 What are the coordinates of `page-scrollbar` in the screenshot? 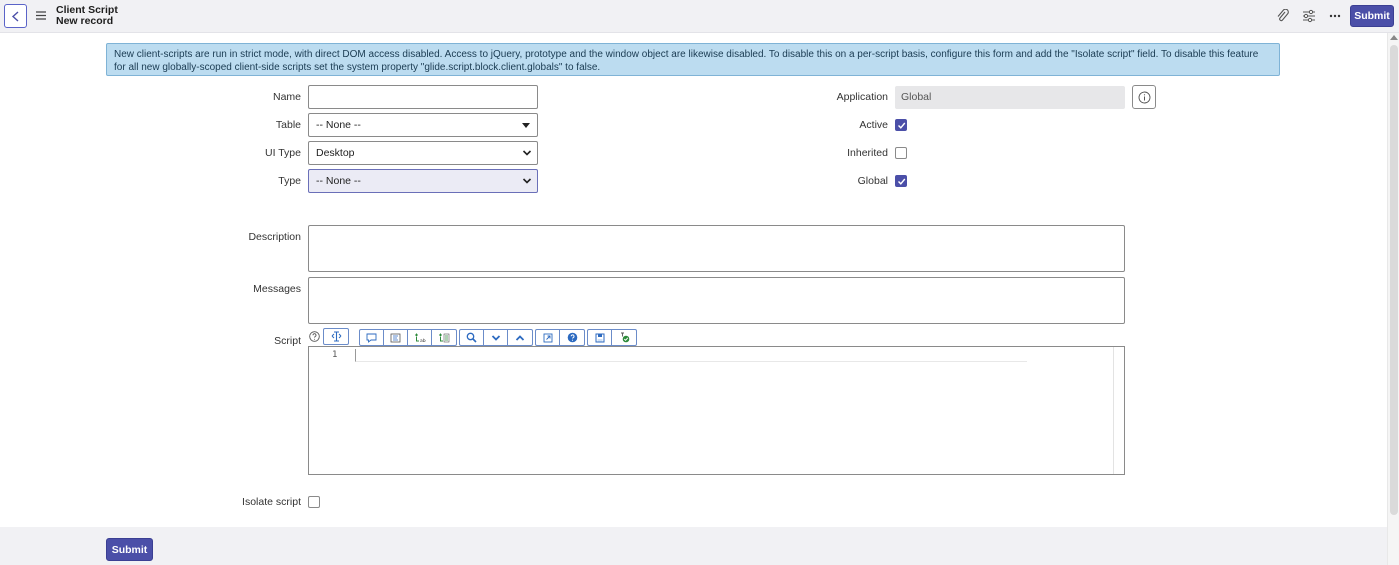 It's located at (1393, 299).